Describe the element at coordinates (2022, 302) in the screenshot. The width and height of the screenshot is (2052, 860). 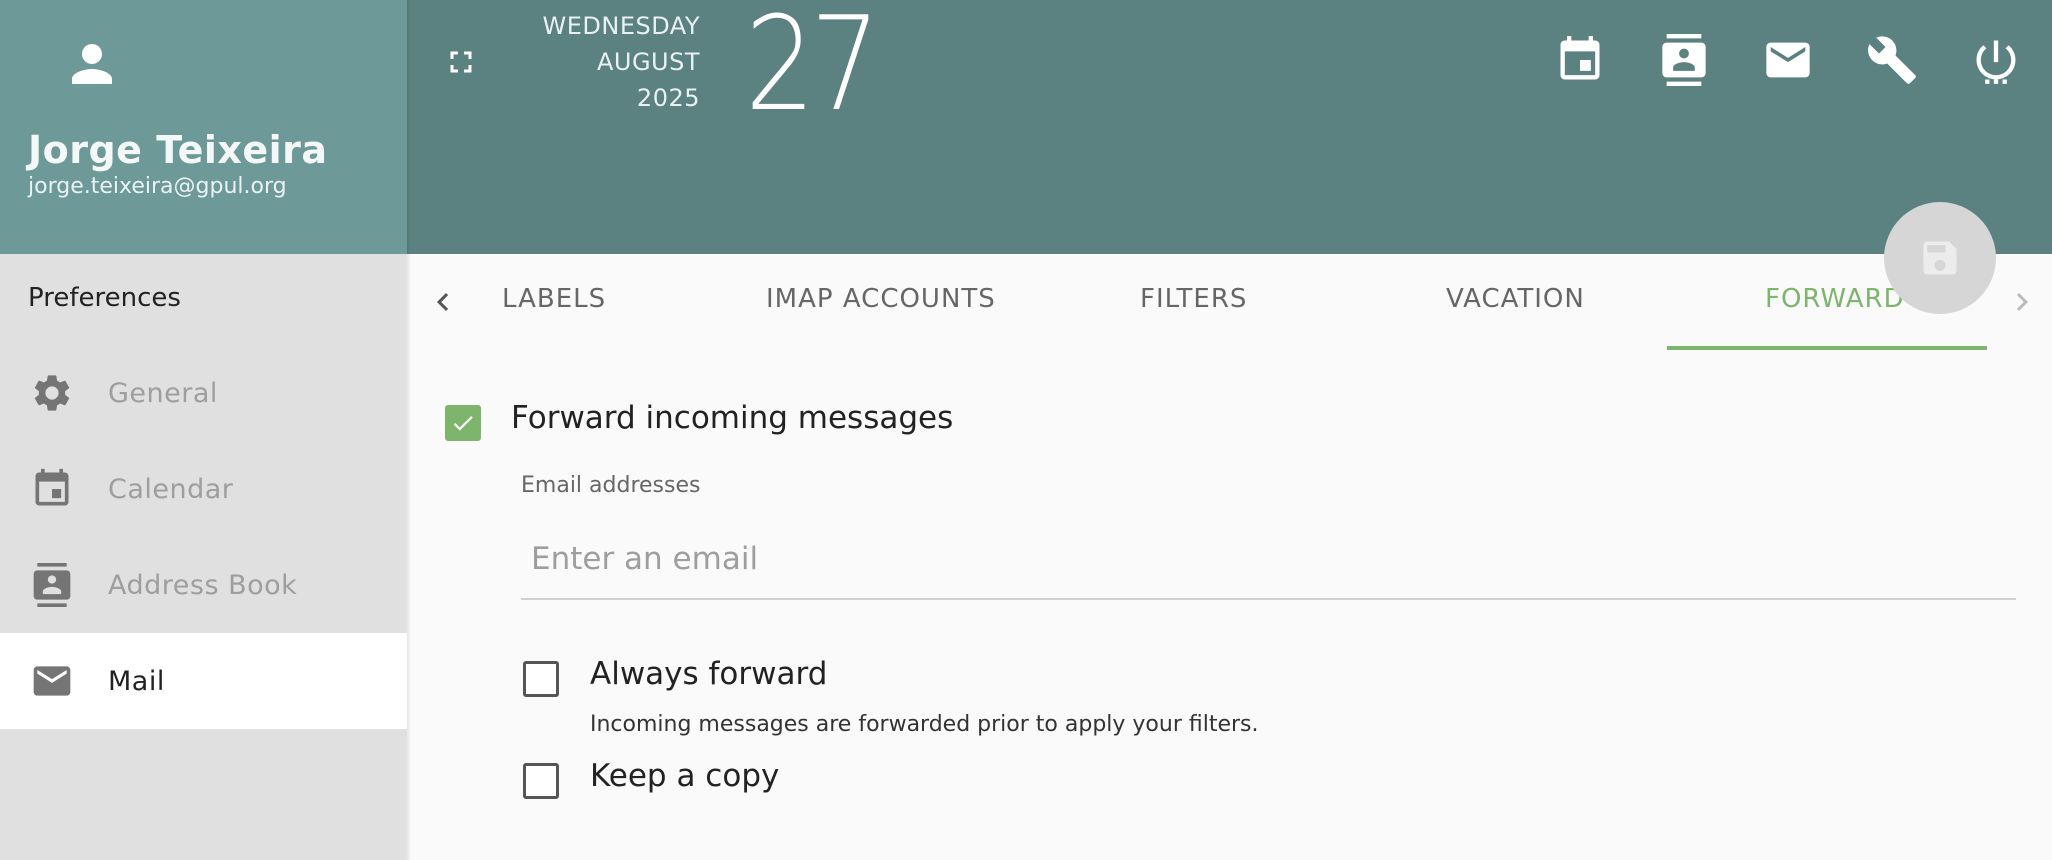
I see `chevron-right-icon` at that location.